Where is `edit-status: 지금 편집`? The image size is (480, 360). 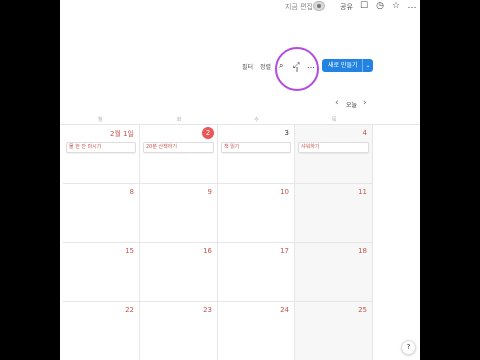 edit-status: 지금 편집 is located at coordinates (299, 7).